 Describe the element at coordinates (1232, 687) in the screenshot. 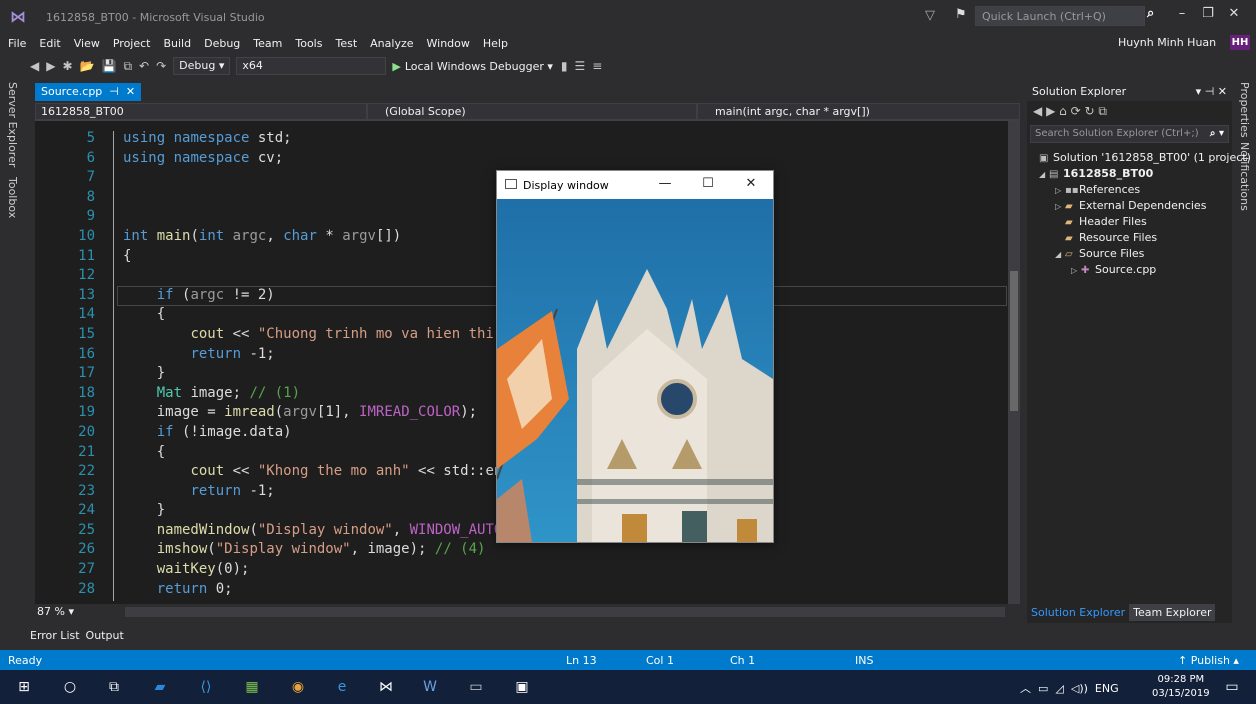

I see `notification-center-icon: ▭` at that location.